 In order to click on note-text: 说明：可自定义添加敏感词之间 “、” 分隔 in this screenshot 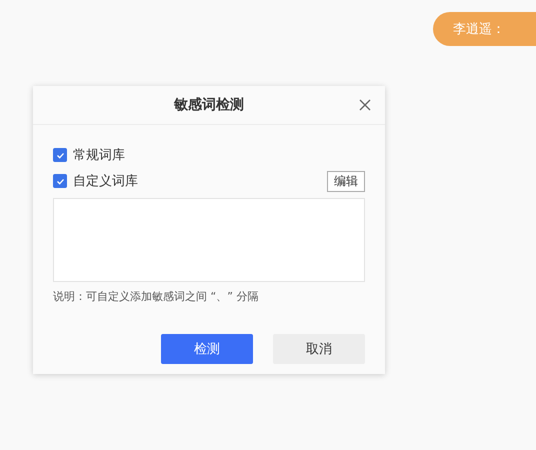, I will do `click(156, 296)`.